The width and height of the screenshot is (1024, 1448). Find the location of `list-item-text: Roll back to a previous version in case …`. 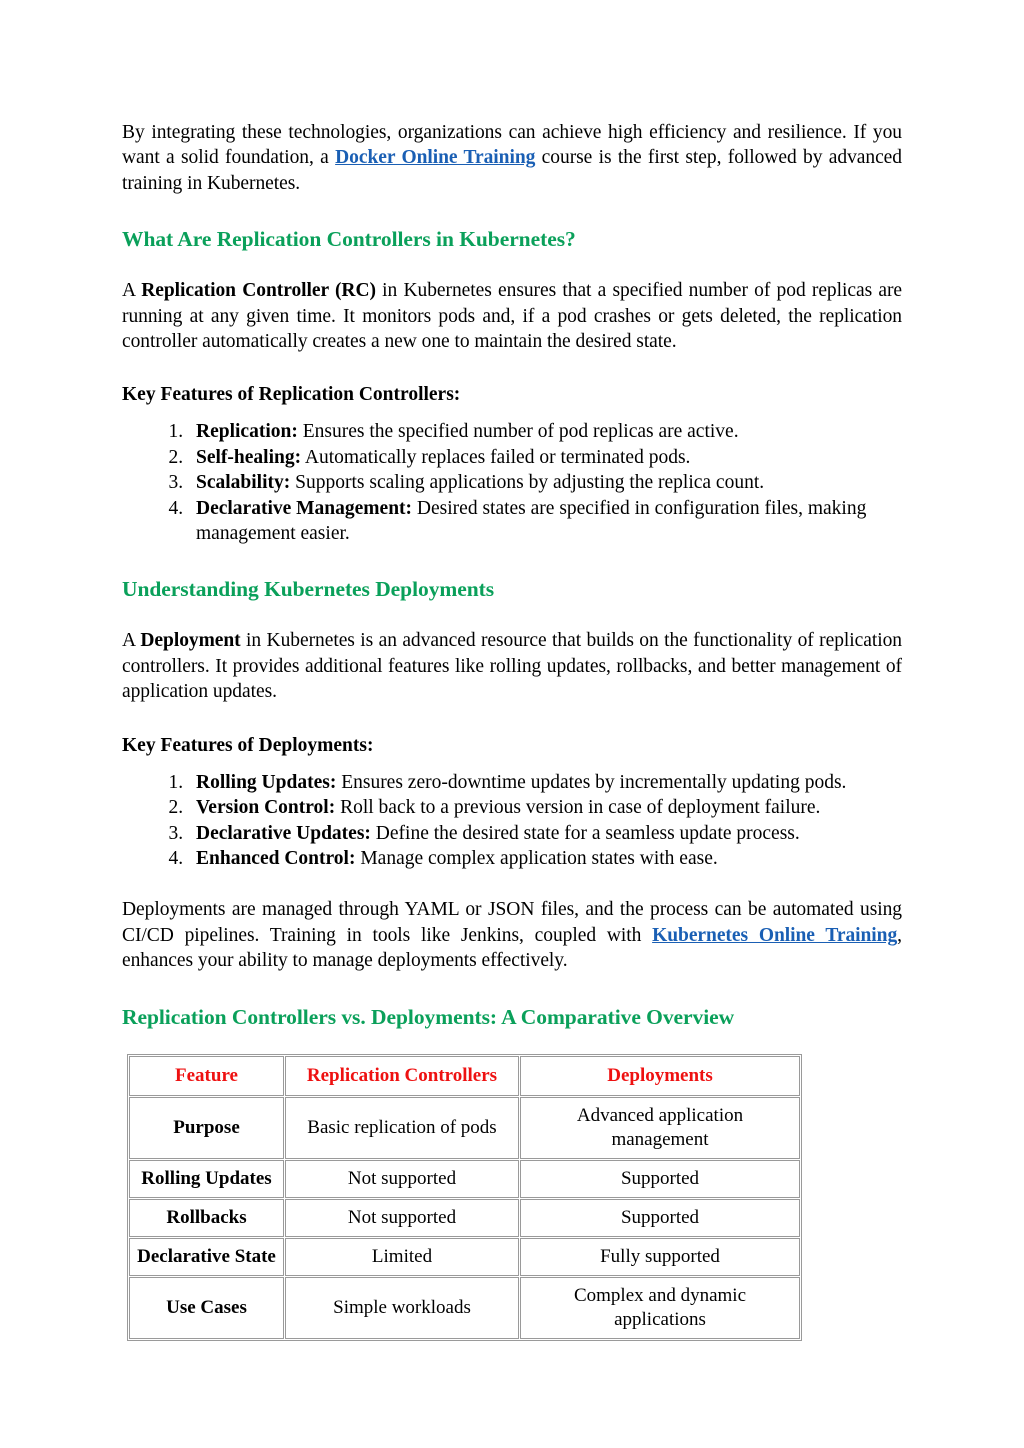

list-item-text: Roll back to a previous version in case … is located at coordinates (578, 808).